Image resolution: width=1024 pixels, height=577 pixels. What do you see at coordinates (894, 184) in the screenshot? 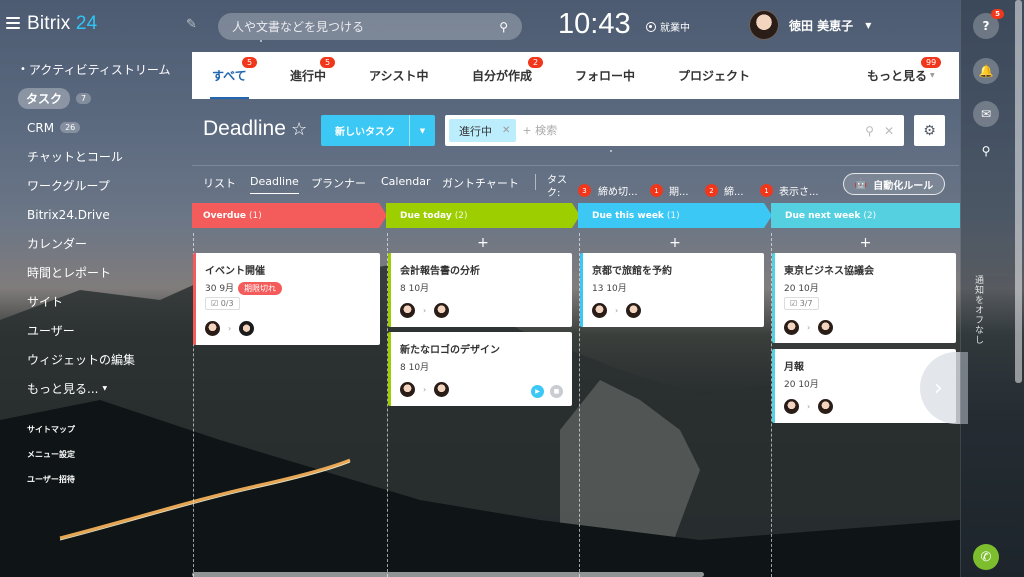
I see `automation-rules-button: 🤖 自動化ルール` at bounding box center [894, 184].